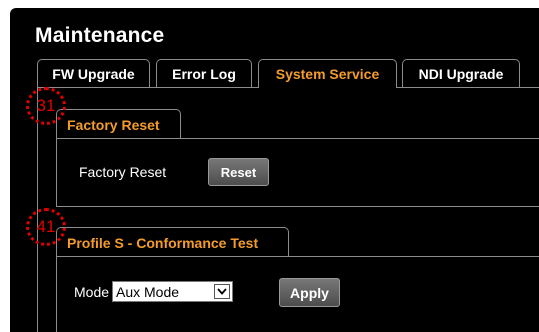  What do you see at coordinates (46, 227) in the screenshot?
I see `callout-marker-41: 41` at bounding box center [46, 227].